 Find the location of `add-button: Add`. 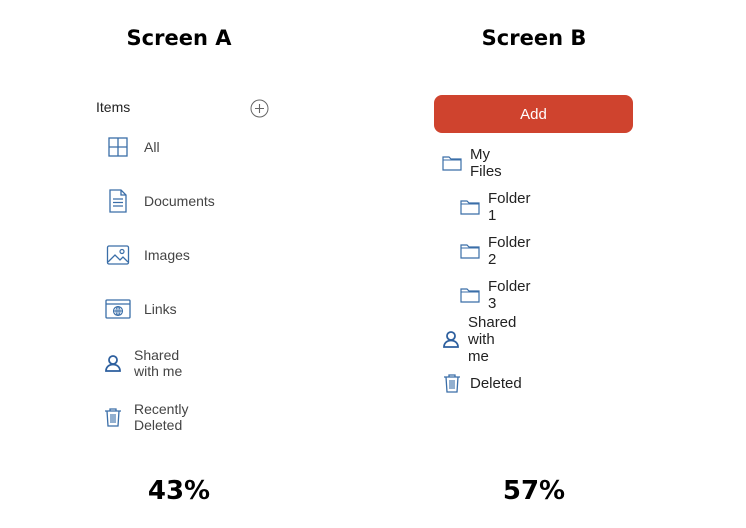

add-button: Add is located at coordinates (533, 114).